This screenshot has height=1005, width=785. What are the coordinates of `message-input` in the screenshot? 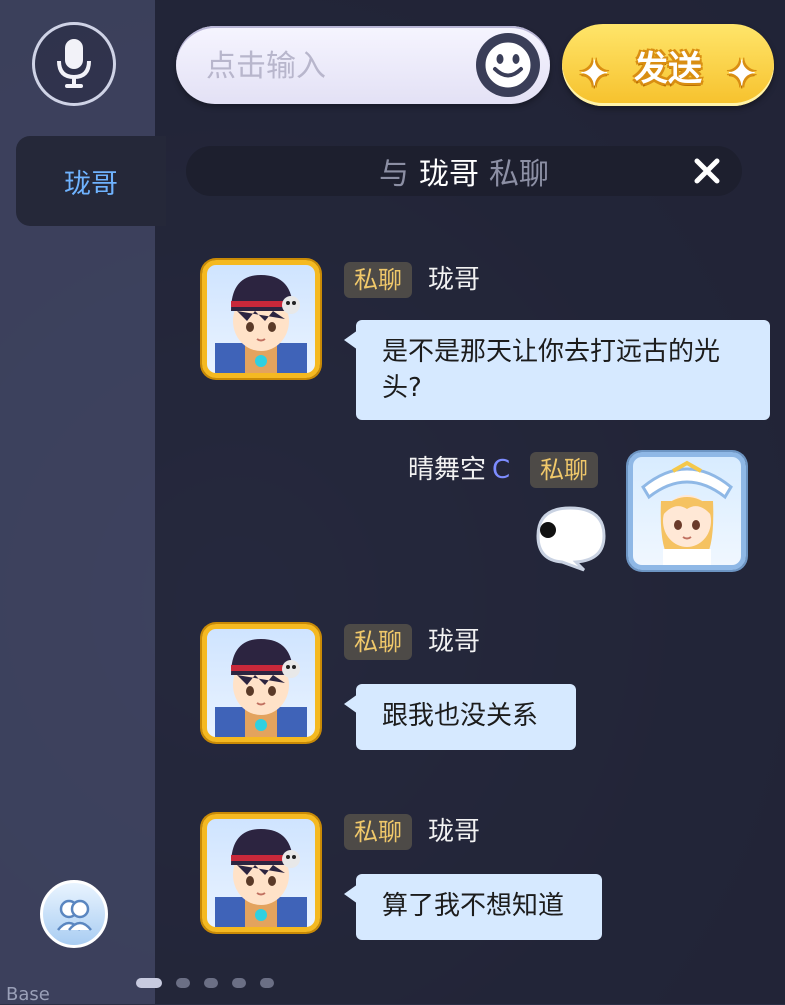 It's located at (336, 66).